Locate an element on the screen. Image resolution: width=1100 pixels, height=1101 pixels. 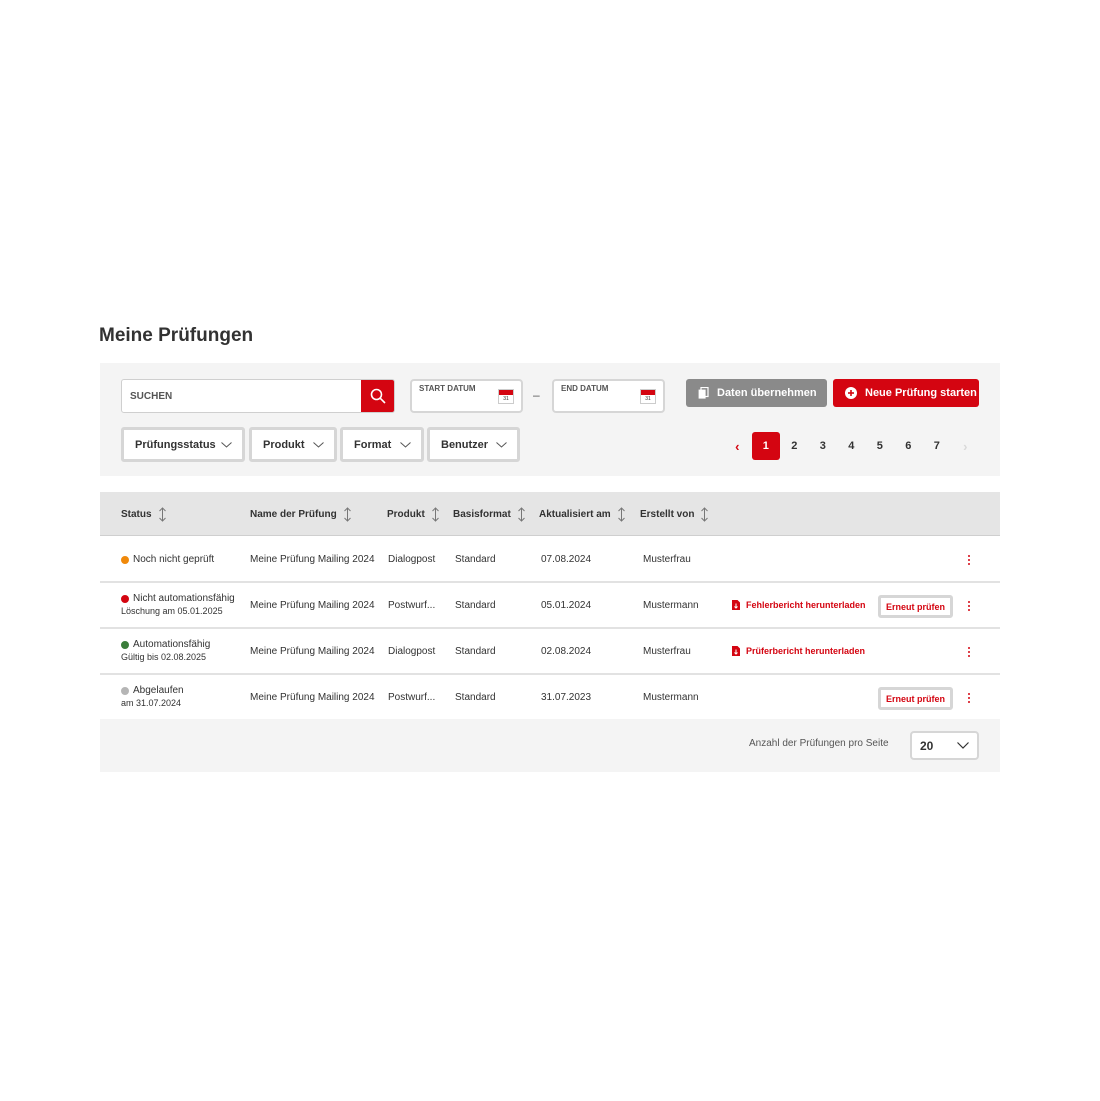
status-cell: Automationsfähig Gültig bis 02.08.2025 is located at coordinates (166, 650).